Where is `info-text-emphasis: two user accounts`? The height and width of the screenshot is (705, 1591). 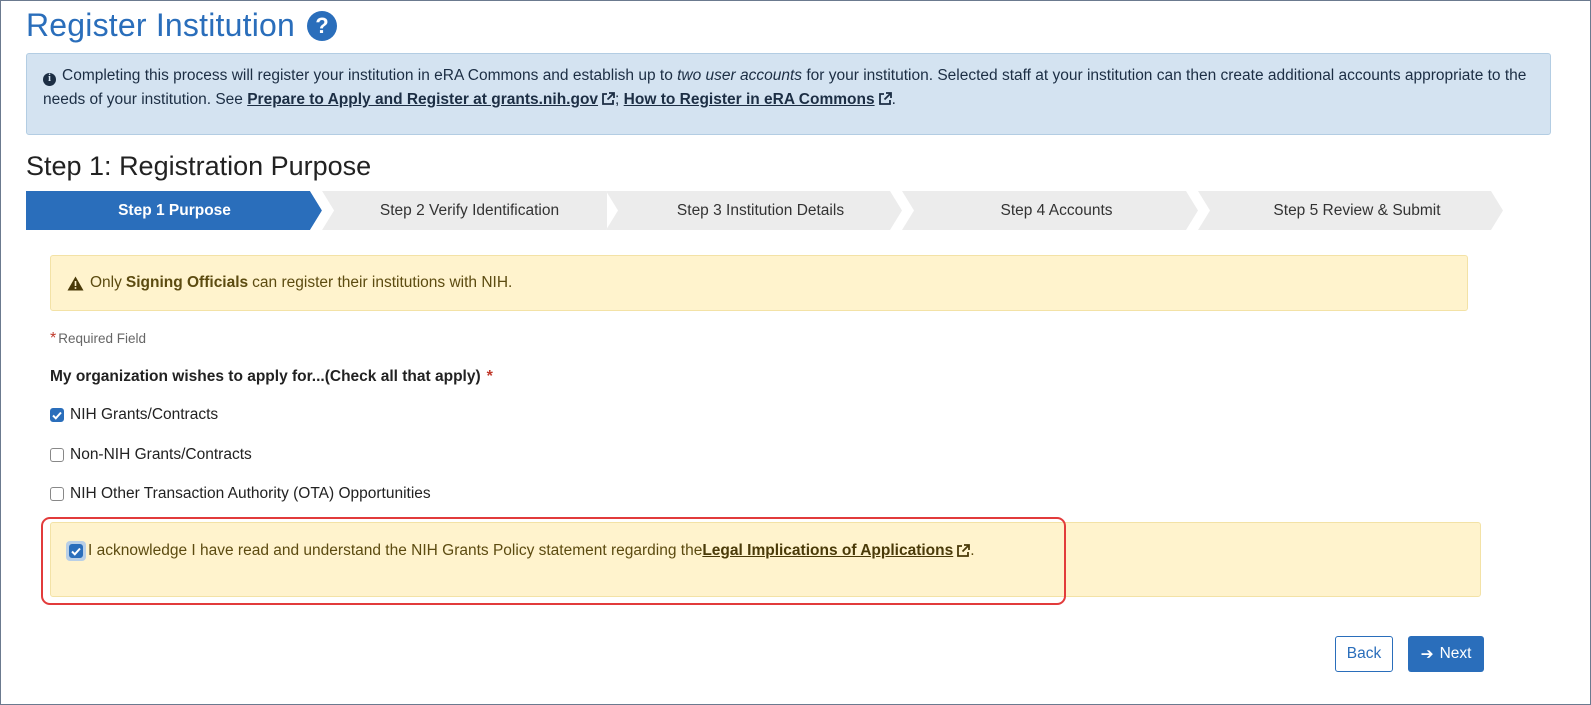 info-text-emphasis: two user accounts is located at coordinates (740, 75).